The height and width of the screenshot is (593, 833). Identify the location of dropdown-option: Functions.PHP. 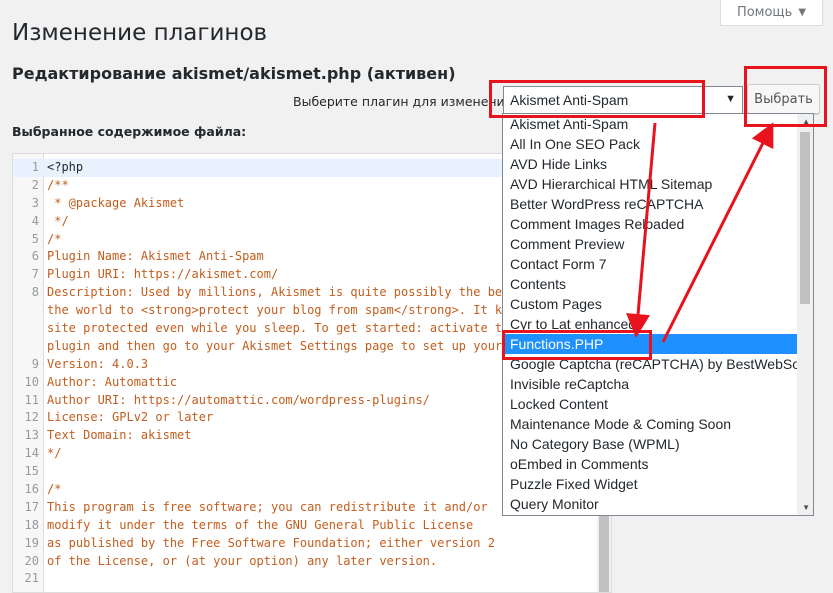
(653, 344).